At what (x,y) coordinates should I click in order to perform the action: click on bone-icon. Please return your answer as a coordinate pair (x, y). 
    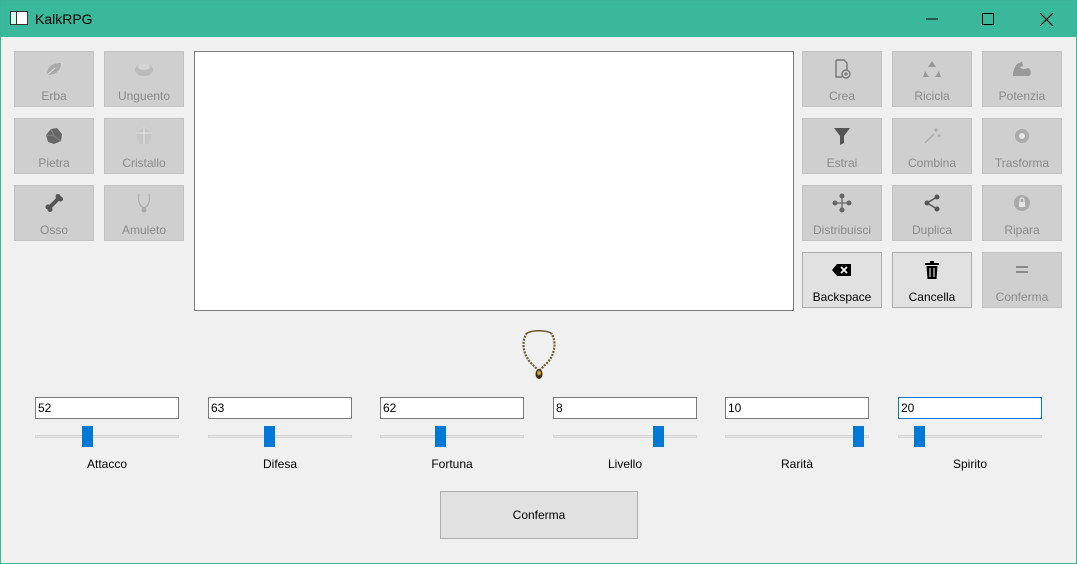
    Looking at the image, I should click on (54, 203).